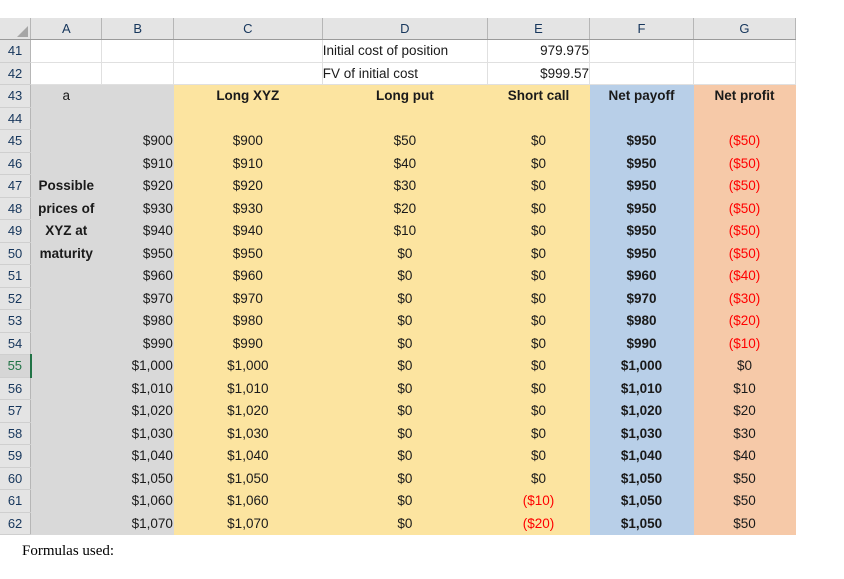  Describe the element at coordinates (66, 73) in the screenshot. I see `cell-a42` at that location.